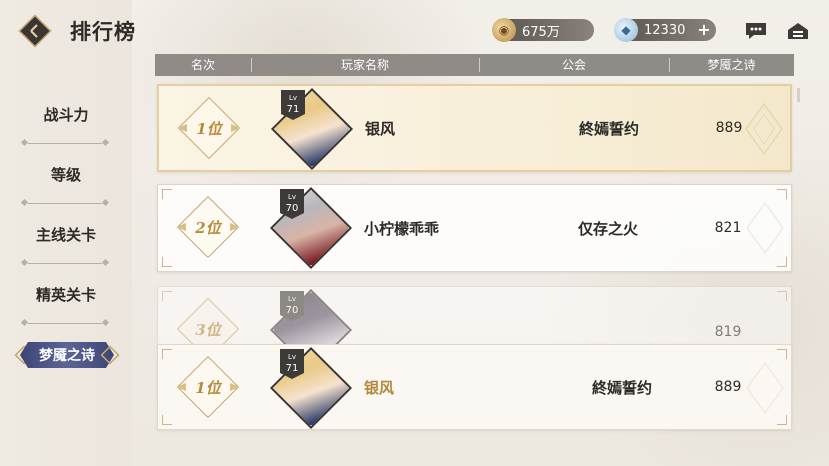 The height and width of the screenshot is (466, 829). Describe the element at coordinates (704, 30) in the screenshot. I see `add-crystal-button: +` at that location.